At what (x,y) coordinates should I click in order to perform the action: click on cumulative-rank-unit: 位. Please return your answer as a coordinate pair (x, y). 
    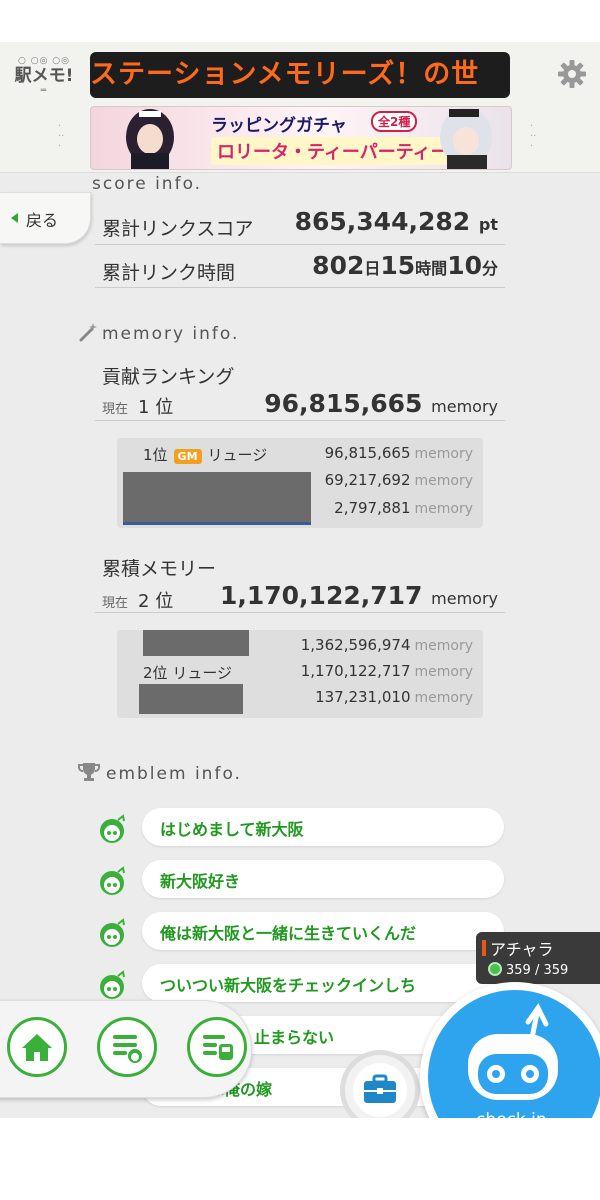
    Looking at the image, I should click on (164, 601).